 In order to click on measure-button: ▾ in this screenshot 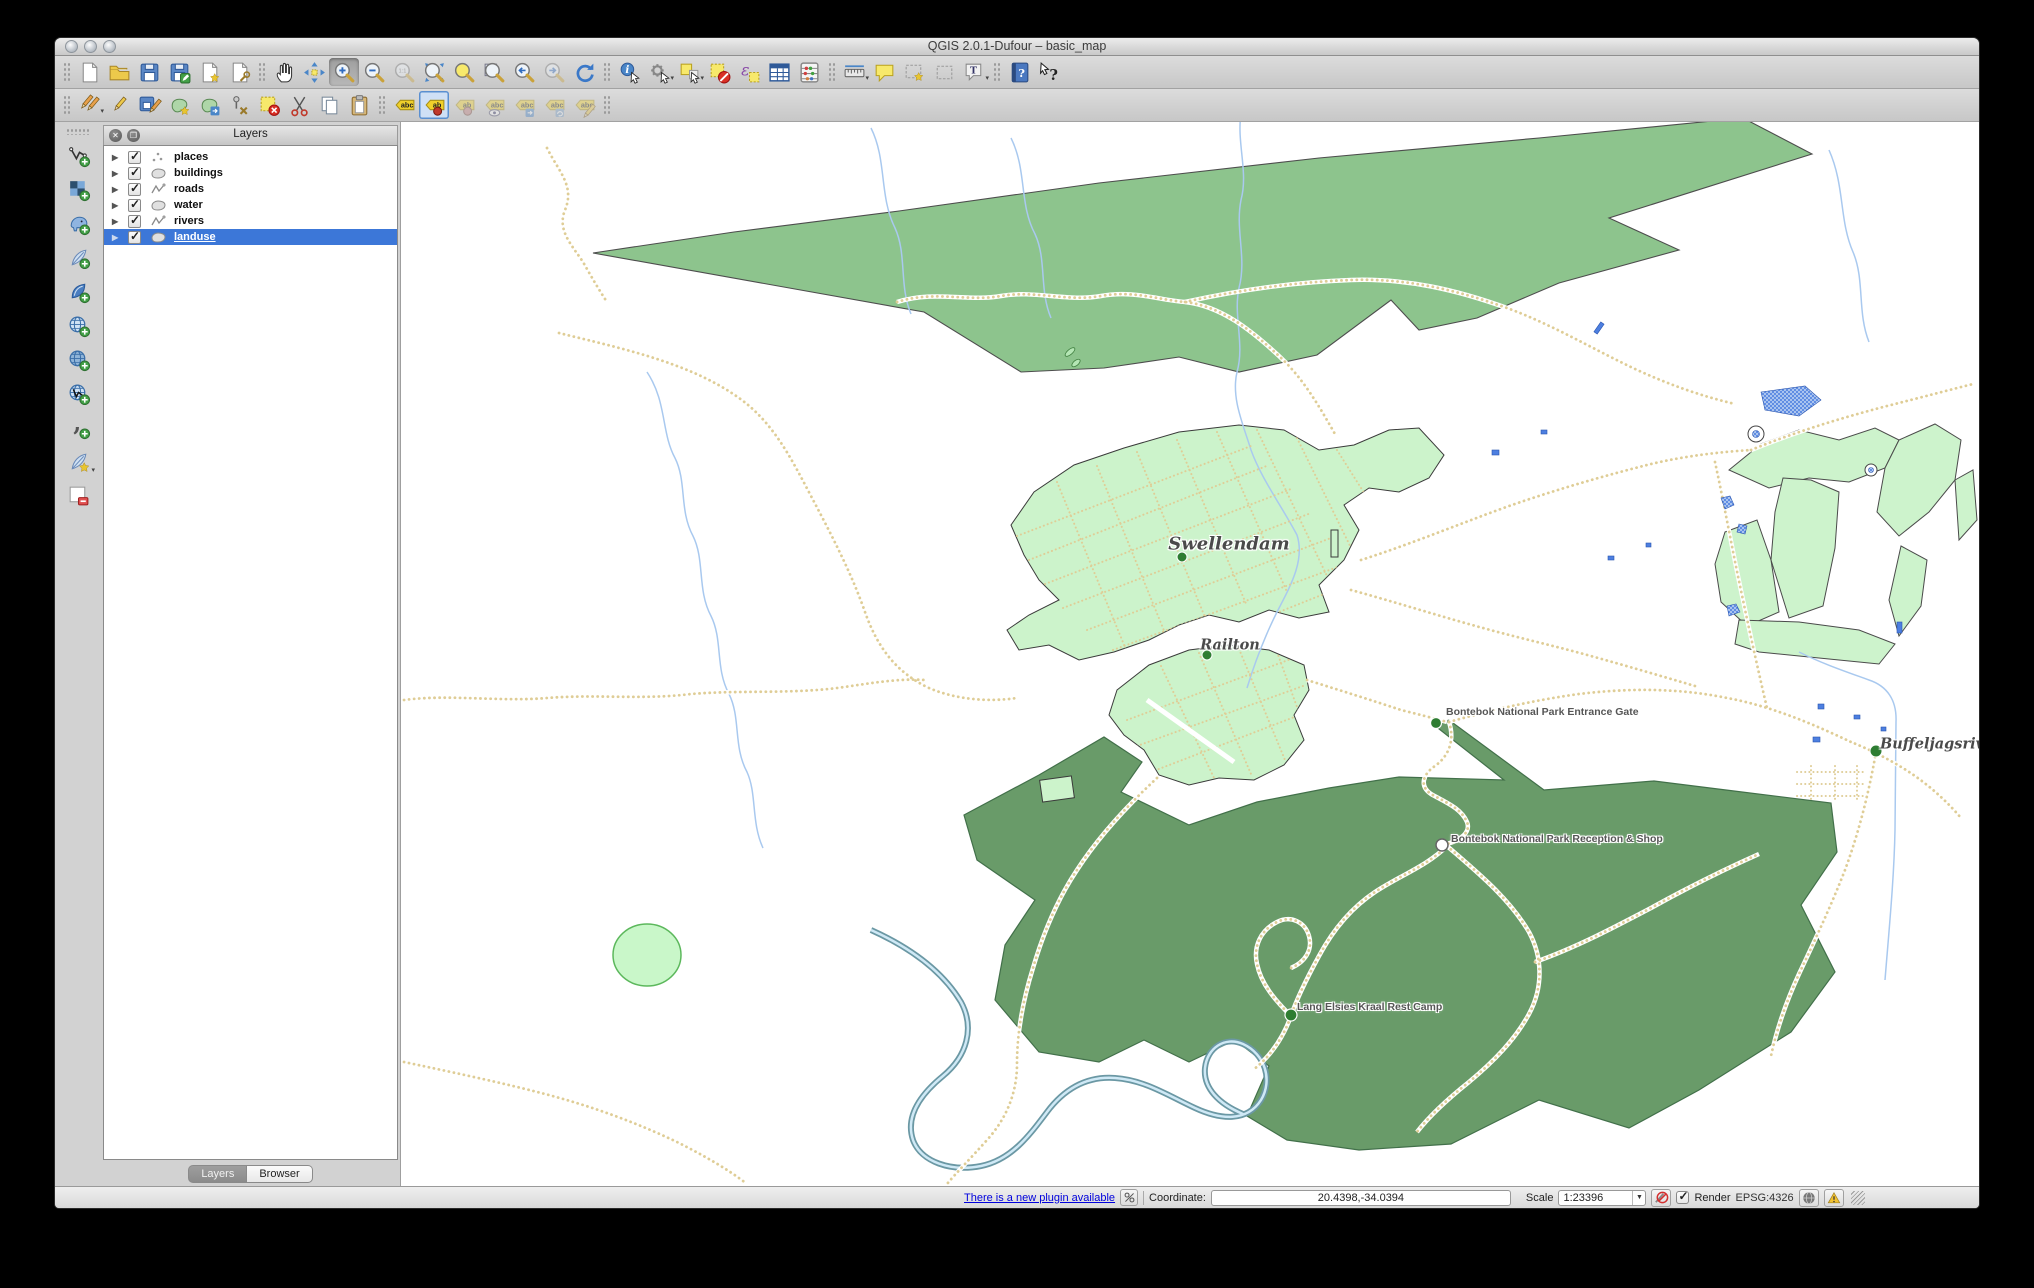, I will do `click(854, 72)`.